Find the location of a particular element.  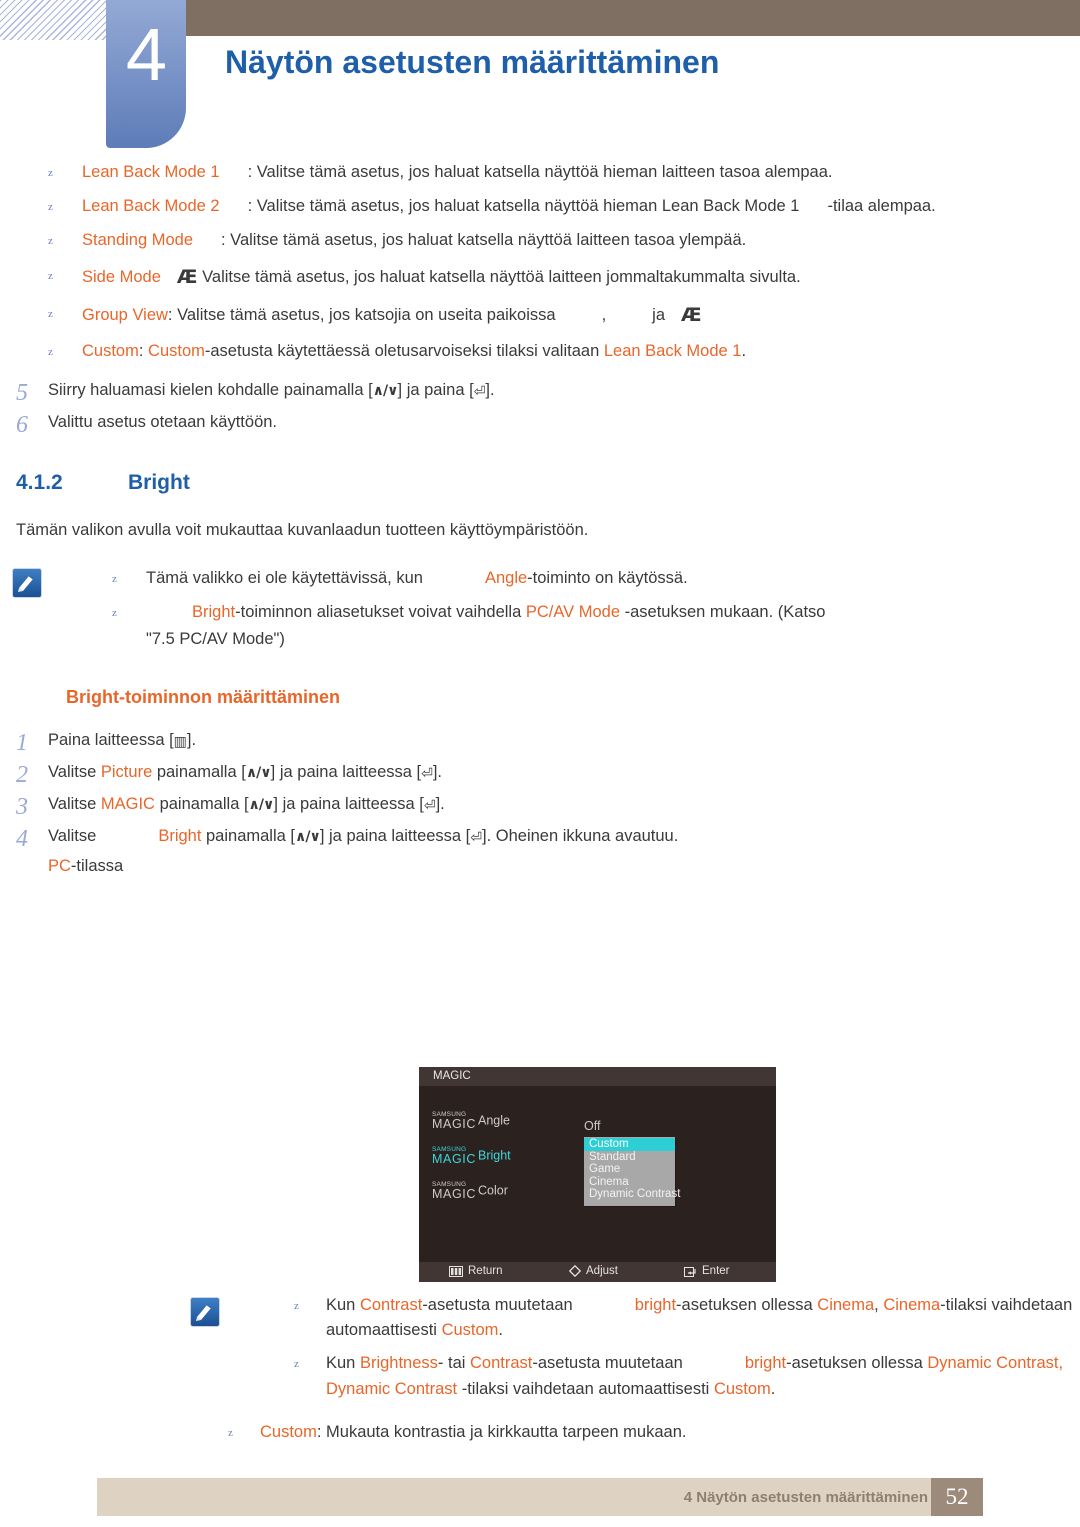

chapter-number: 4 is located at coordinates (146, 54).